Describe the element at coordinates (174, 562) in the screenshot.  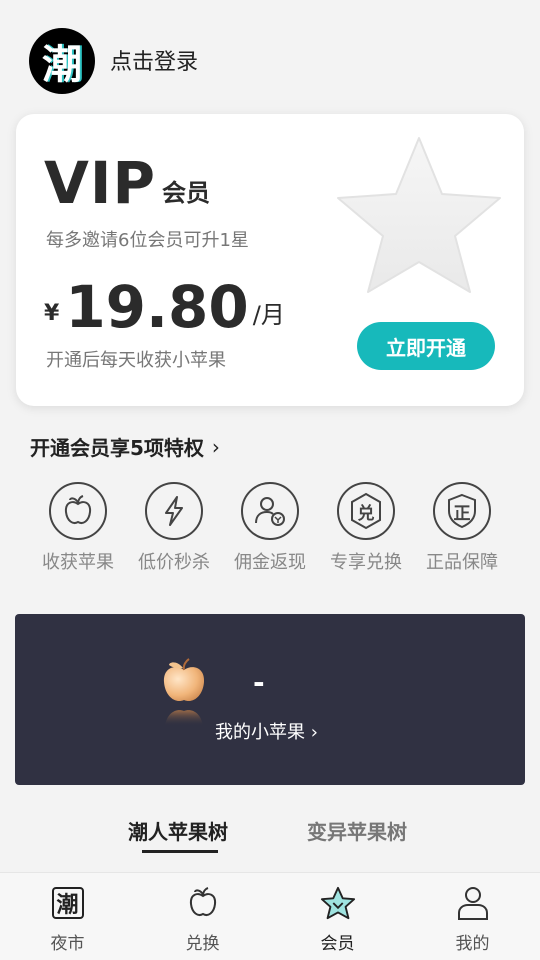
I see `privilege-label: 低价秒杀` at that location.